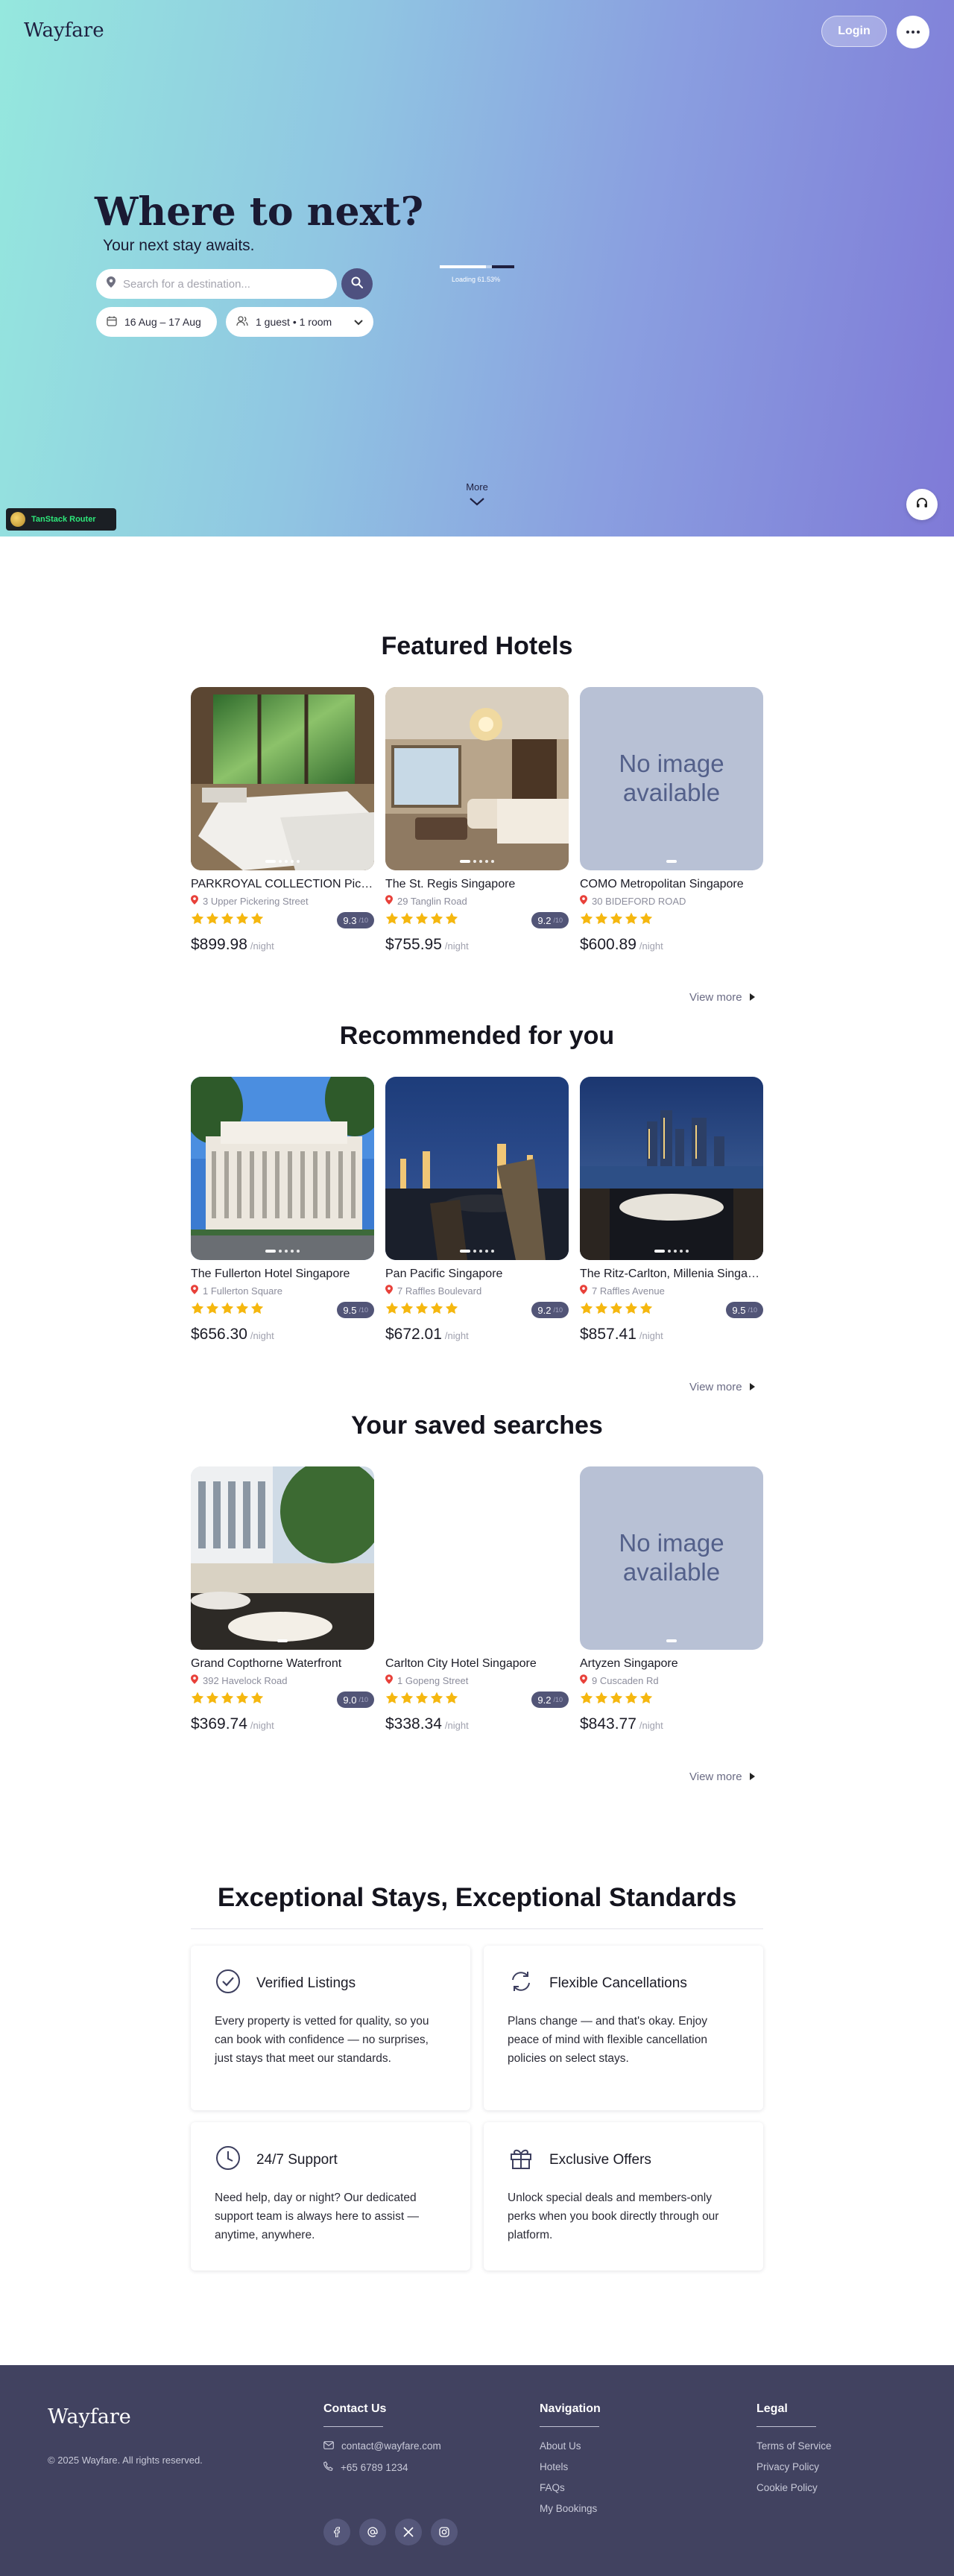 Image resolution: width=954 pixels, height=2576 pixels. I want to click on instagram-icon, so click(445, 2532).